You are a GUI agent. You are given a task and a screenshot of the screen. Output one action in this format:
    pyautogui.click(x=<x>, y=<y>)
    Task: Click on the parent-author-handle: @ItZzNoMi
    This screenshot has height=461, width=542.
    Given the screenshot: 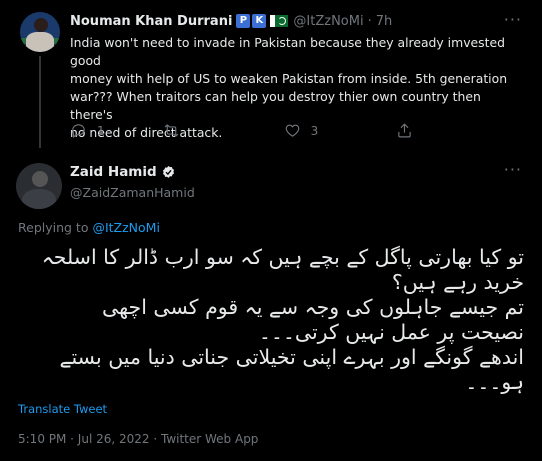 What is the action you would take?
    pyautogui.click(x=328, y=21)
    